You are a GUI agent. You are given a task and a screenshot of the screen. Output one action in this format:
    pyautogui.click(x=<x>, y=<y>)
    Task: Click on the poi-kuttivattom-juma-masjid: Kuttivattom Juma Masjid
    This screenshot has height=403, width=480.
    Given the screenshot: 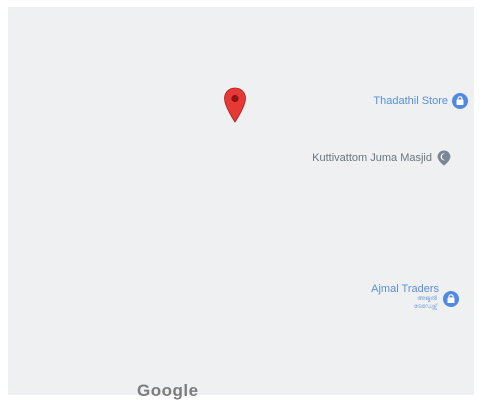 What is the action you would take?
    pyautogui.click(x=382, y=158)
    